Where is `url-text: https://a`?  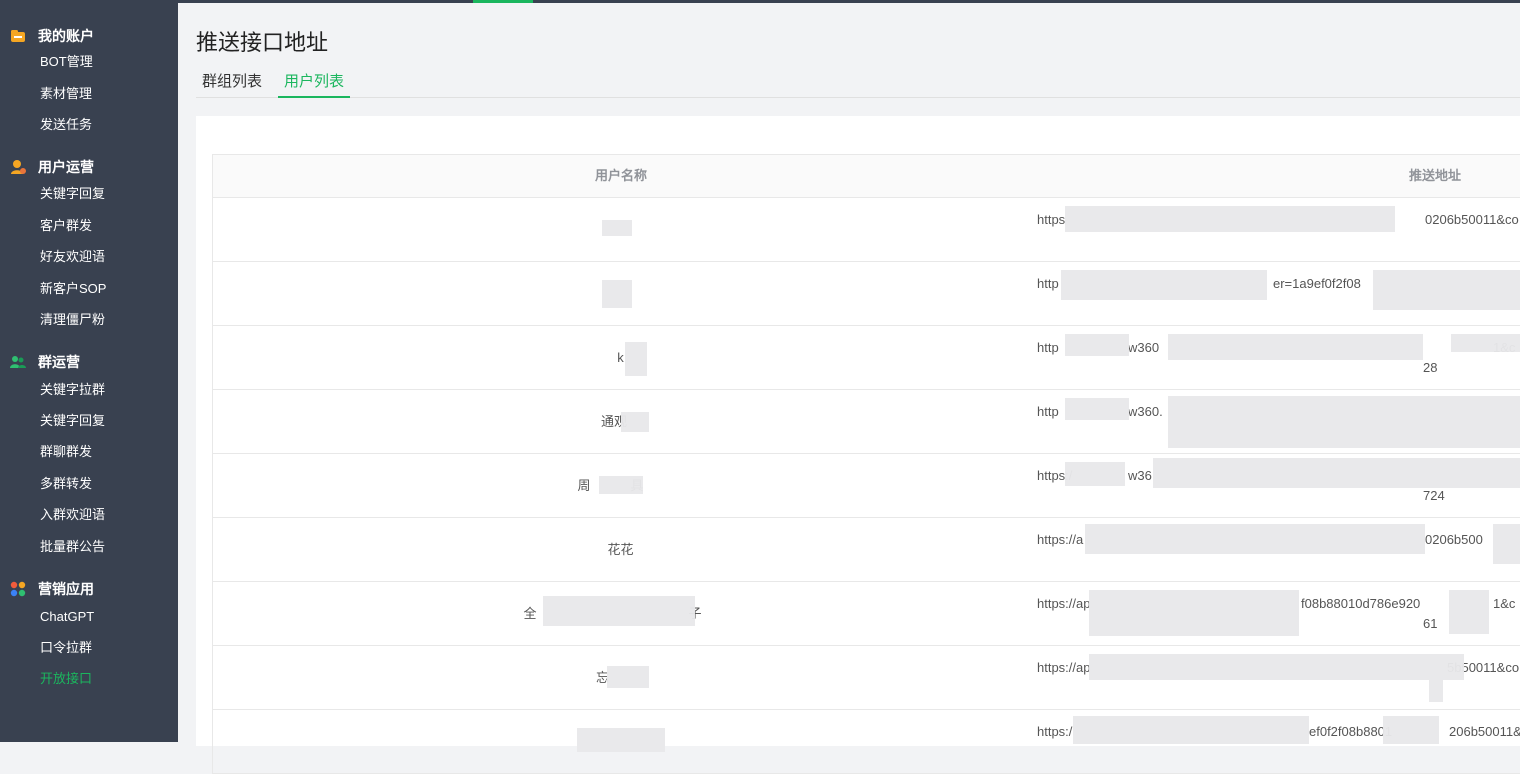
url-text: https://a is located at coordinates (1060, 539).